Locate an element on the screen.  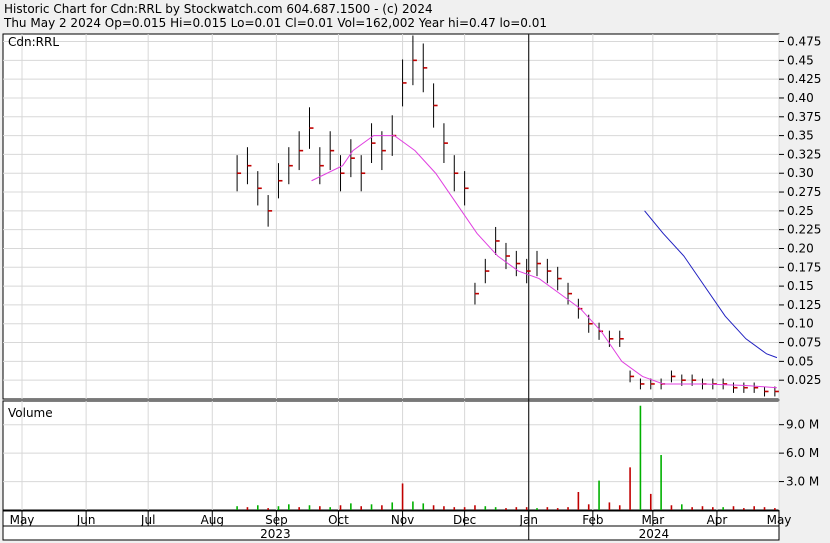
price-tick-label: 0.35 is located at coordinates (800, 136).